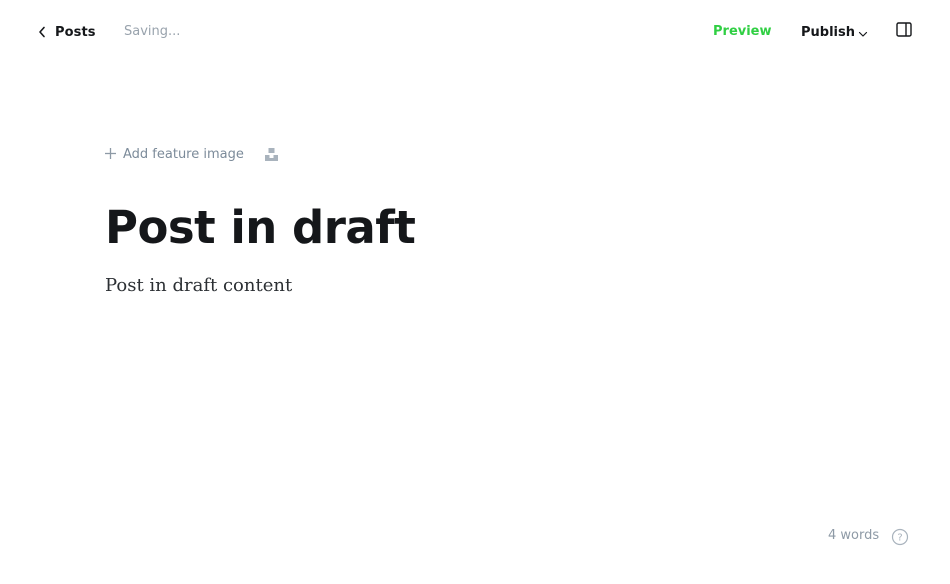  I want to click on help-glyph: ?, so click(899, 538).